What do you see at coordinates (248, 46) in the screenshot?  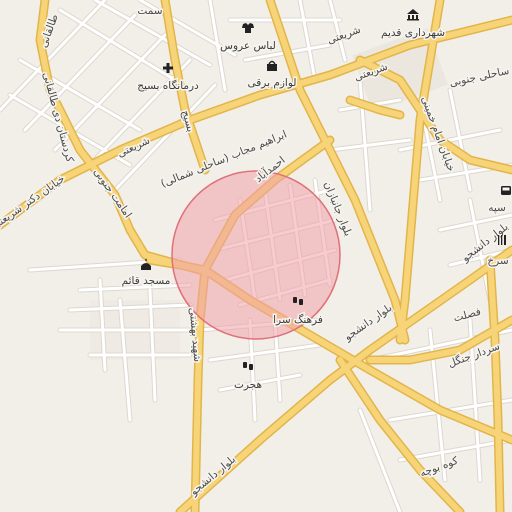 I see `poi-label: لباس عروس` at bounding box center [248, 46].